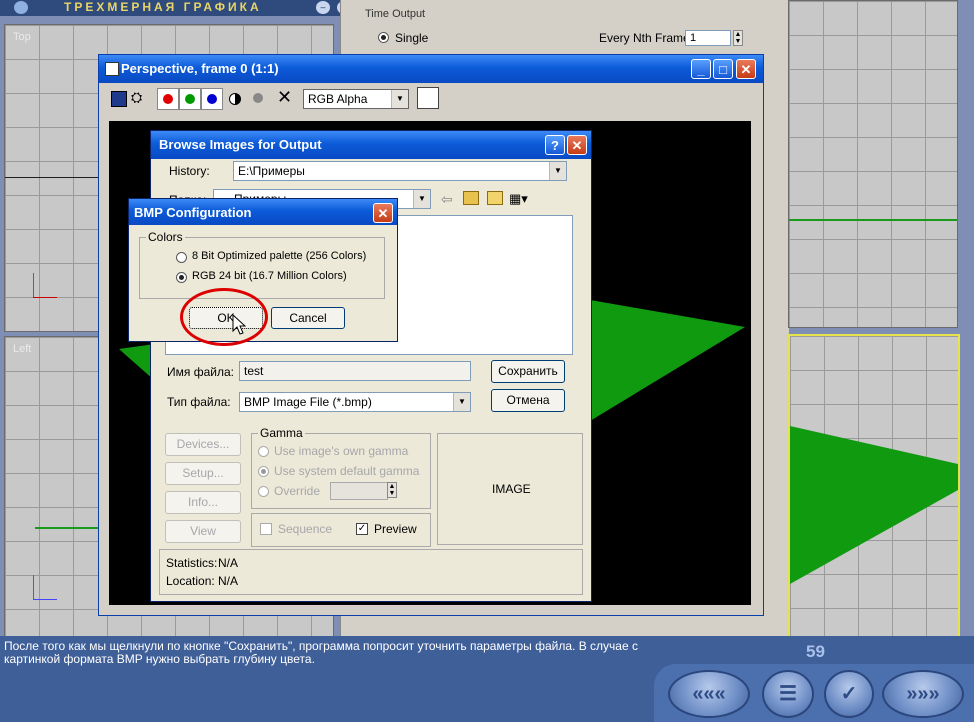  I want to click on back-nav-button: «««, so click(709, 694).